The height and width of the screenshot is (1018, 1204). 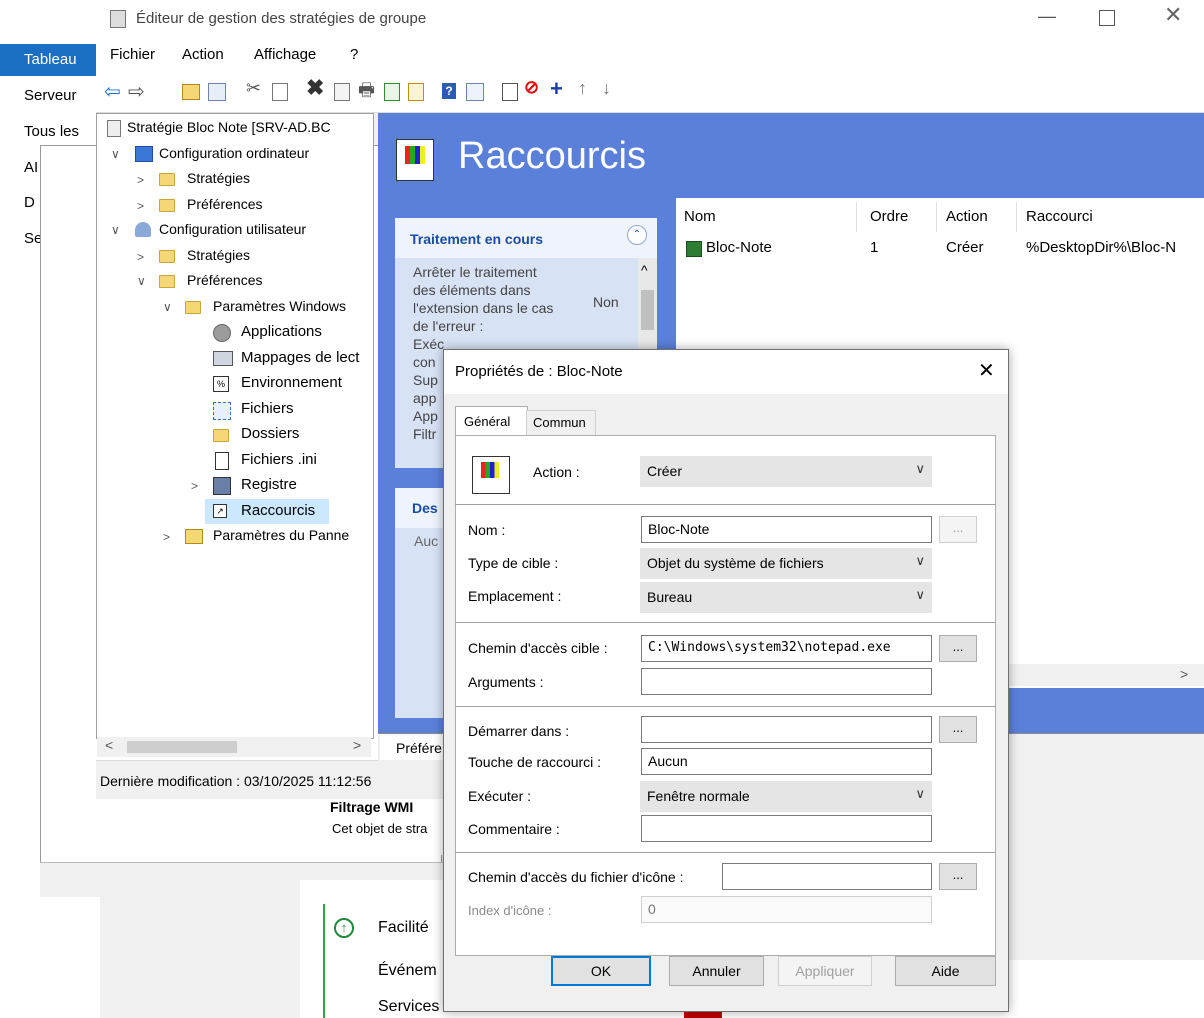 I want to click on stop-icon: ⊘, so click(x=531, y=87).